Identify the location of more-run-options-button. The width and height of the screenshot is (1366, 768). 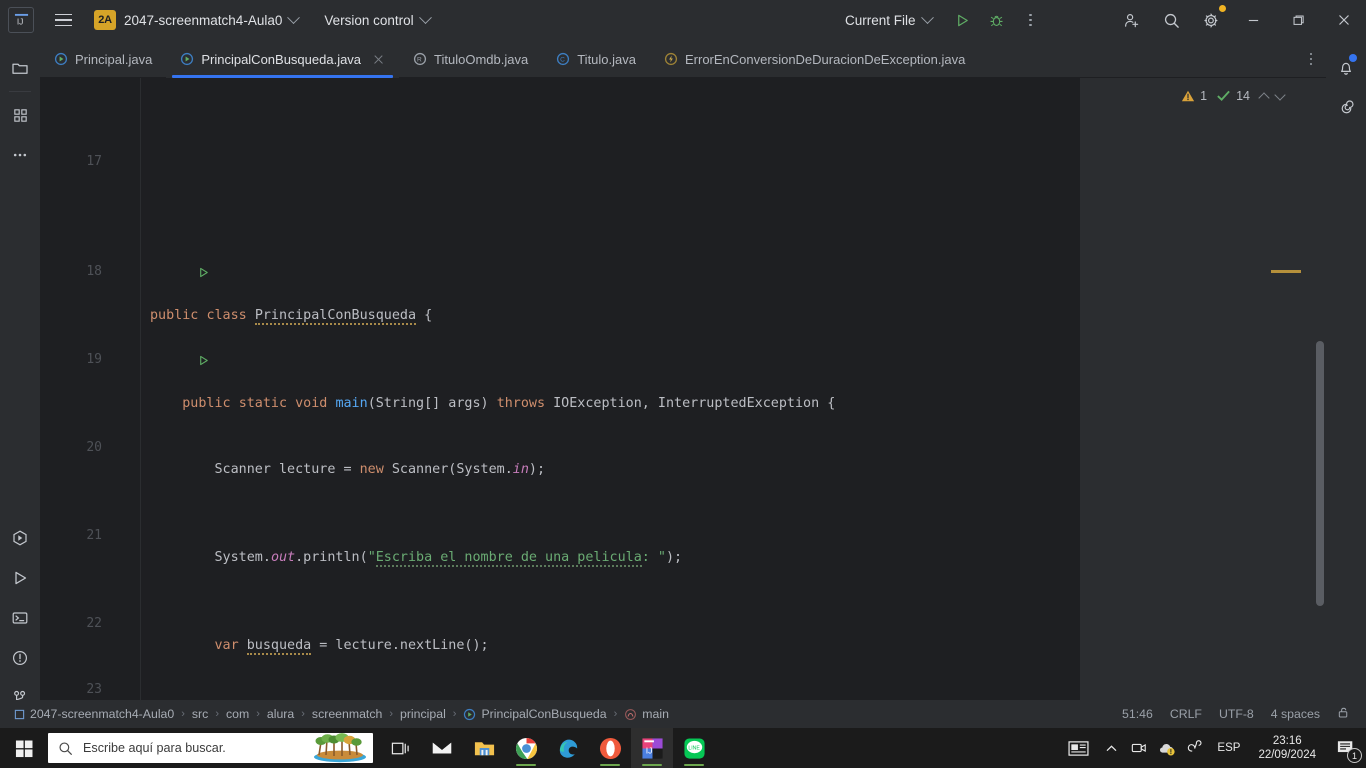
(1031, 20).